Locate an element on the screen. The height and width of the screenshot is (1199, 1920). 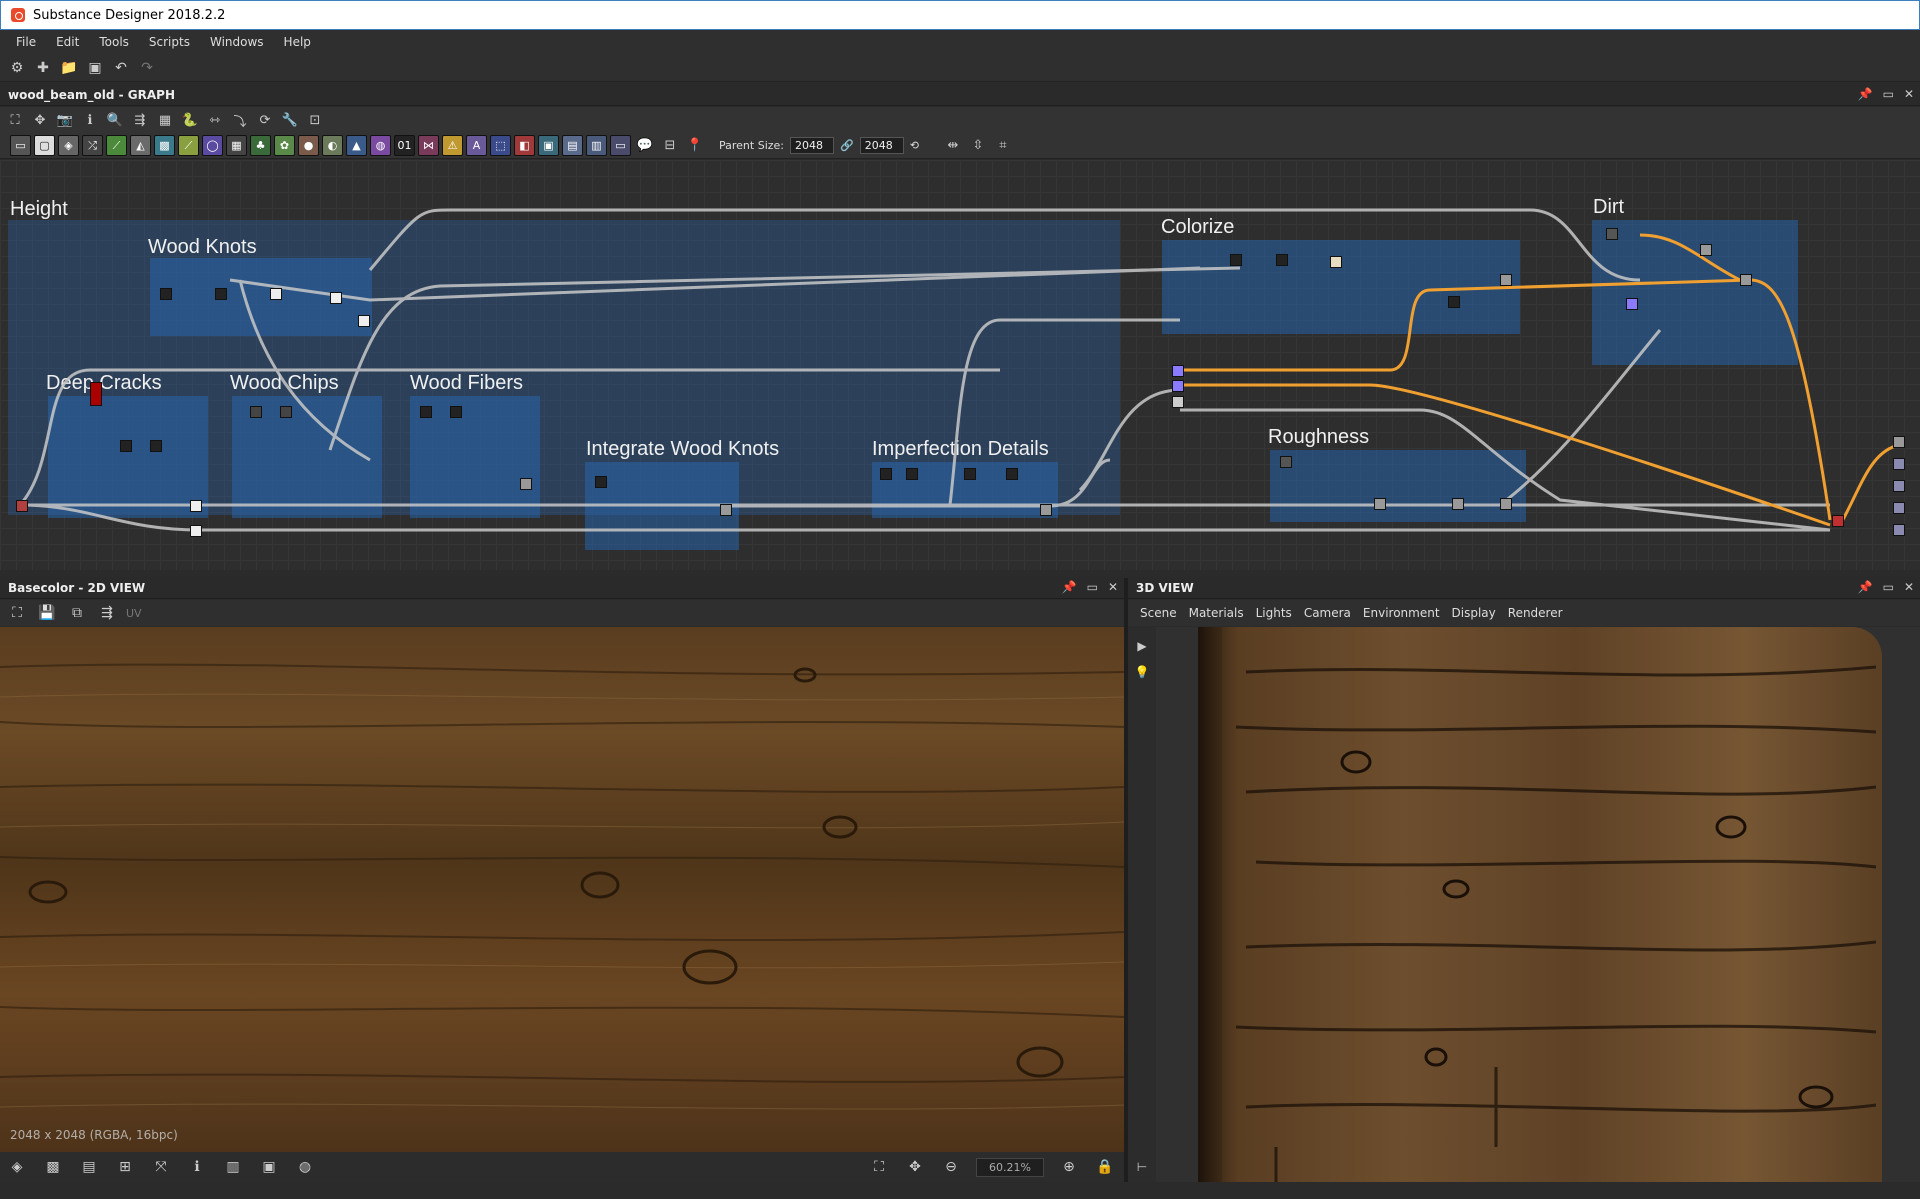
redo-icon: ↷ is located at coordinates (147, 68).